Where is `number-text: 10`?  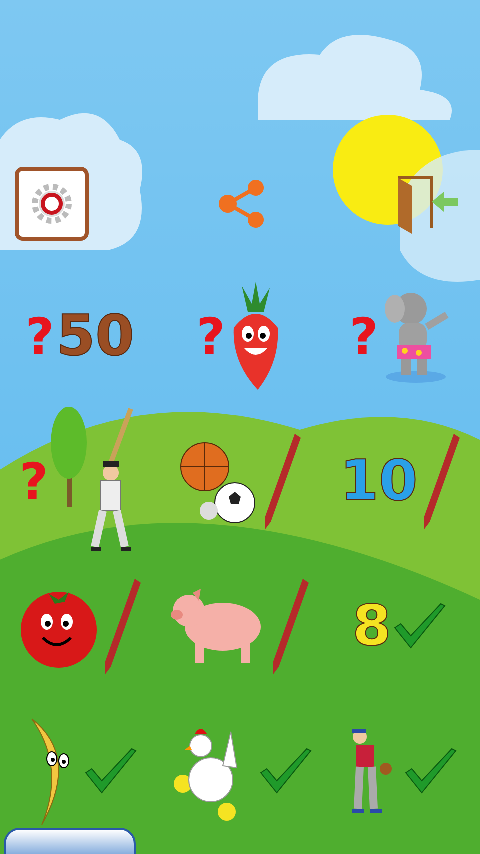 number-text: 10 is located at coordinates (379, 482).